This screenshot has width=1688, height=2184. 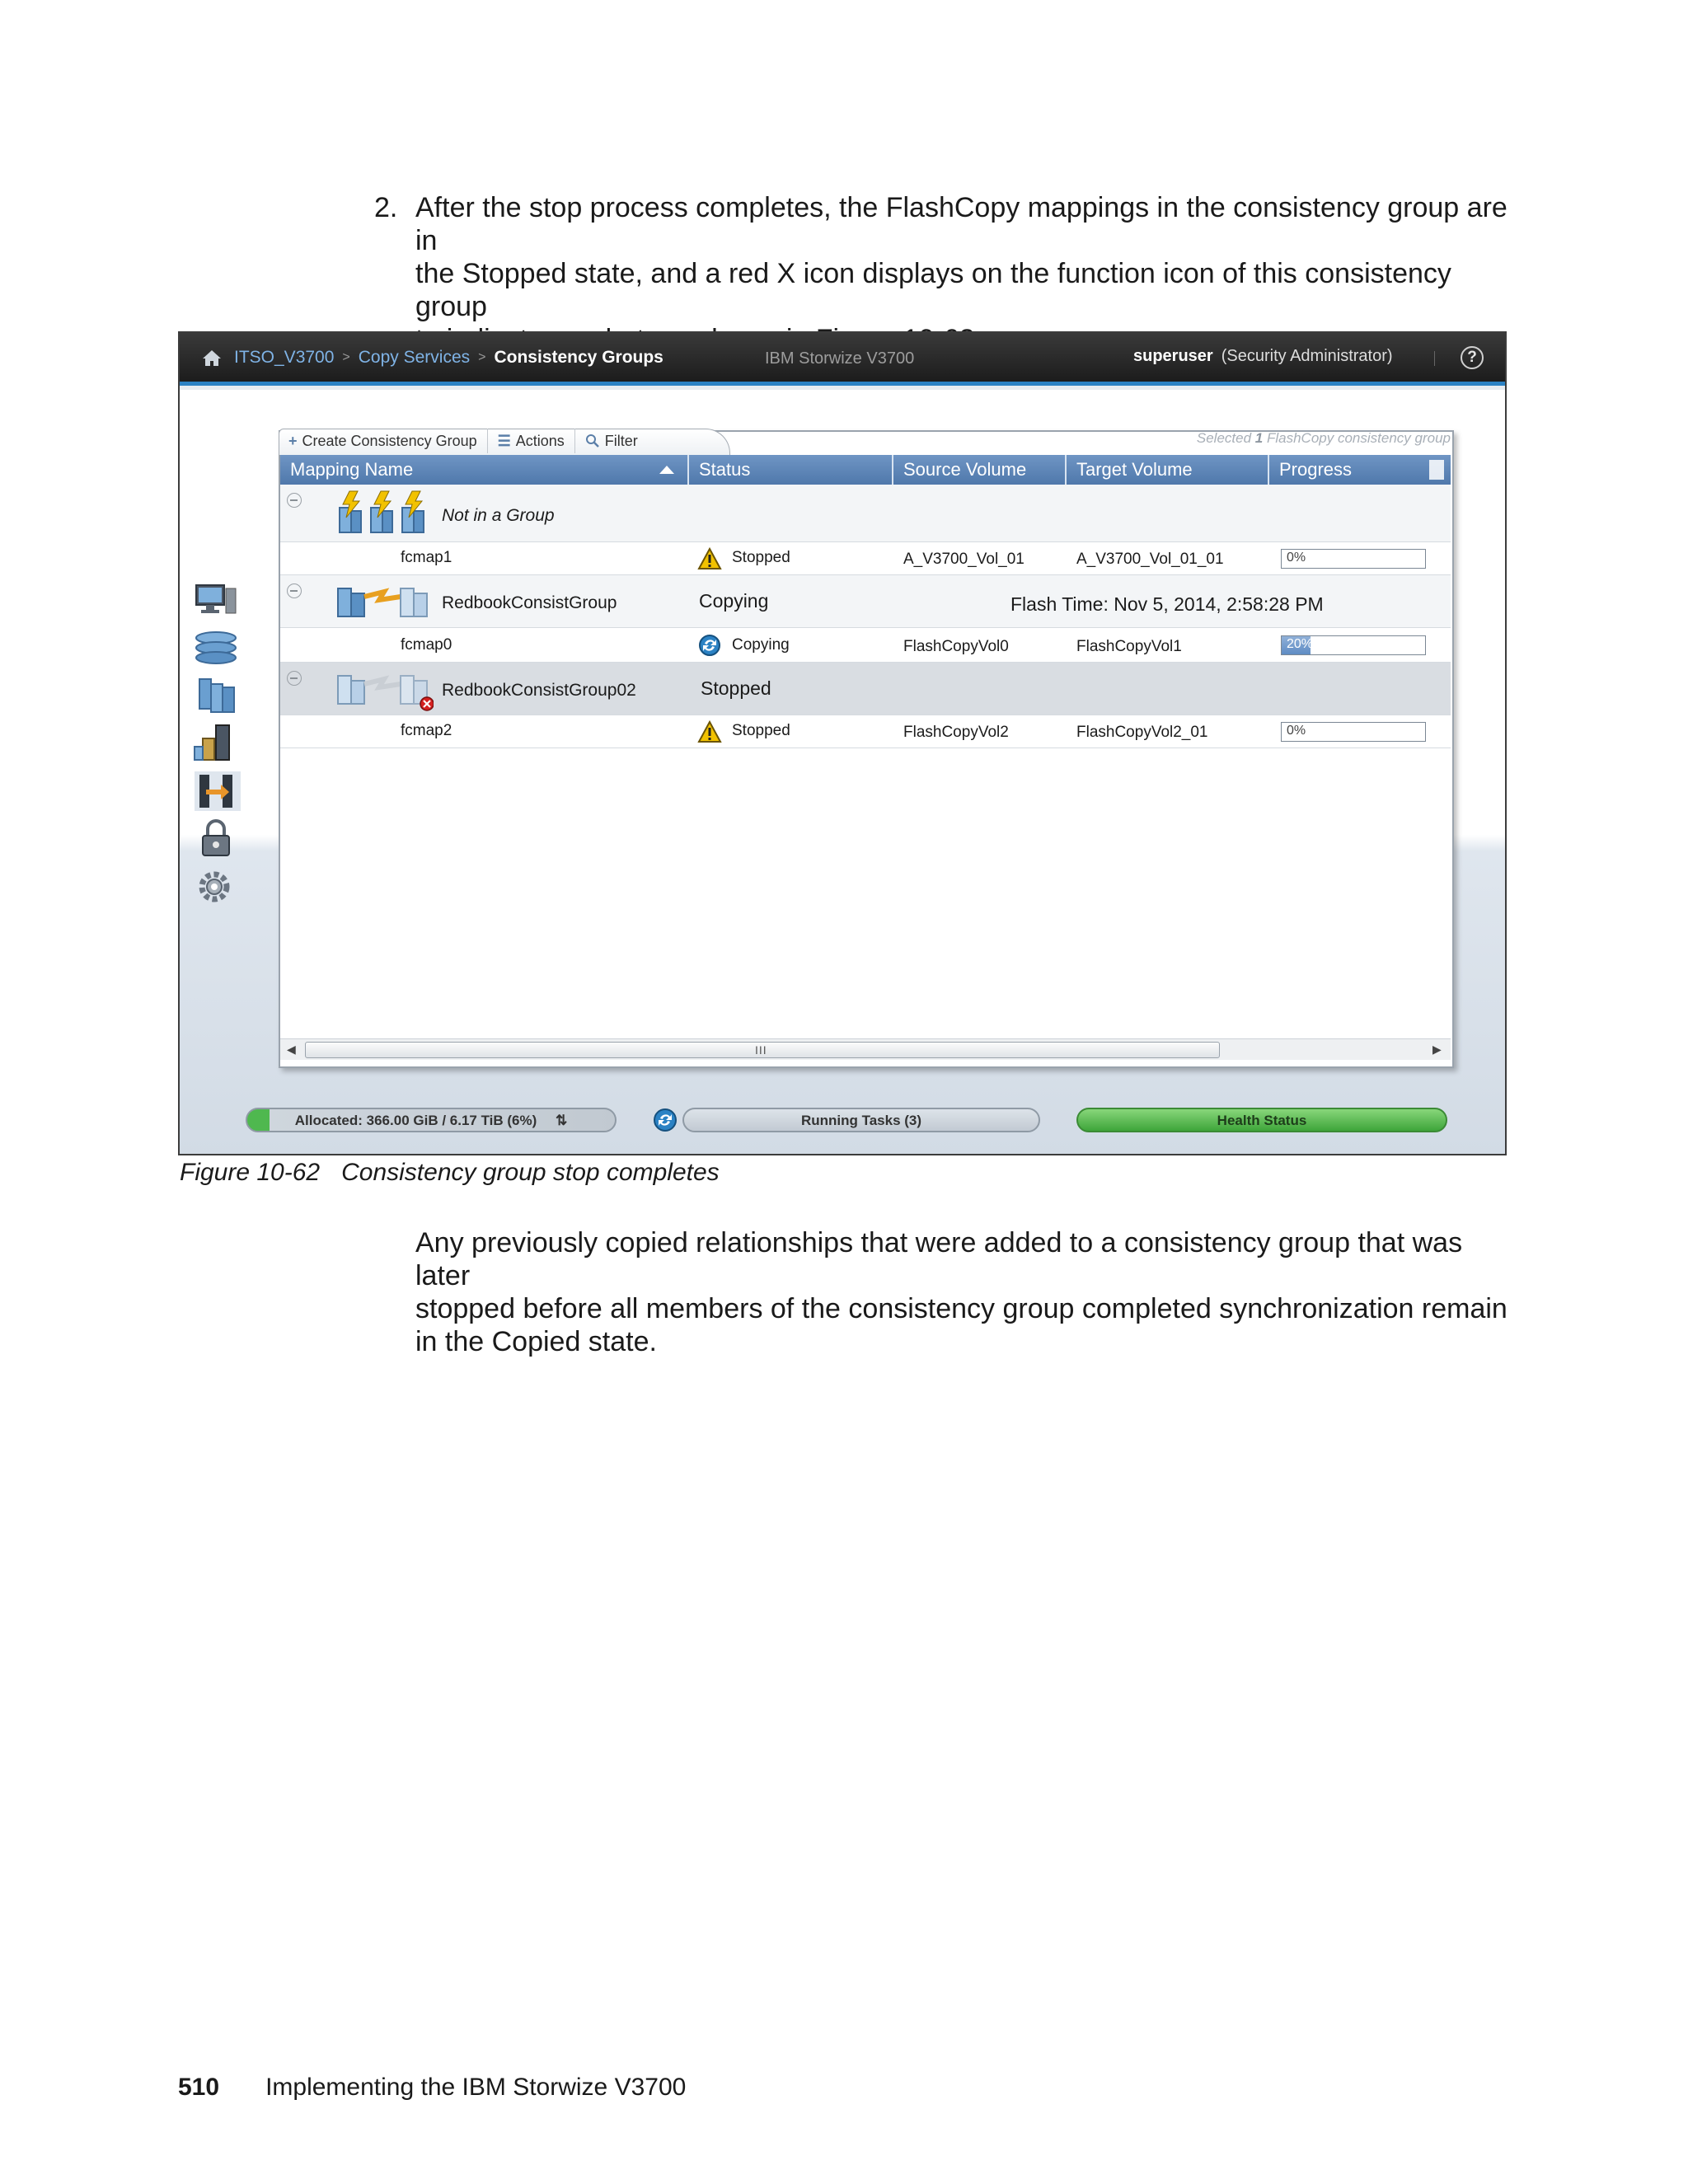 I want to click on search-icon, so click(x=592, y=441).